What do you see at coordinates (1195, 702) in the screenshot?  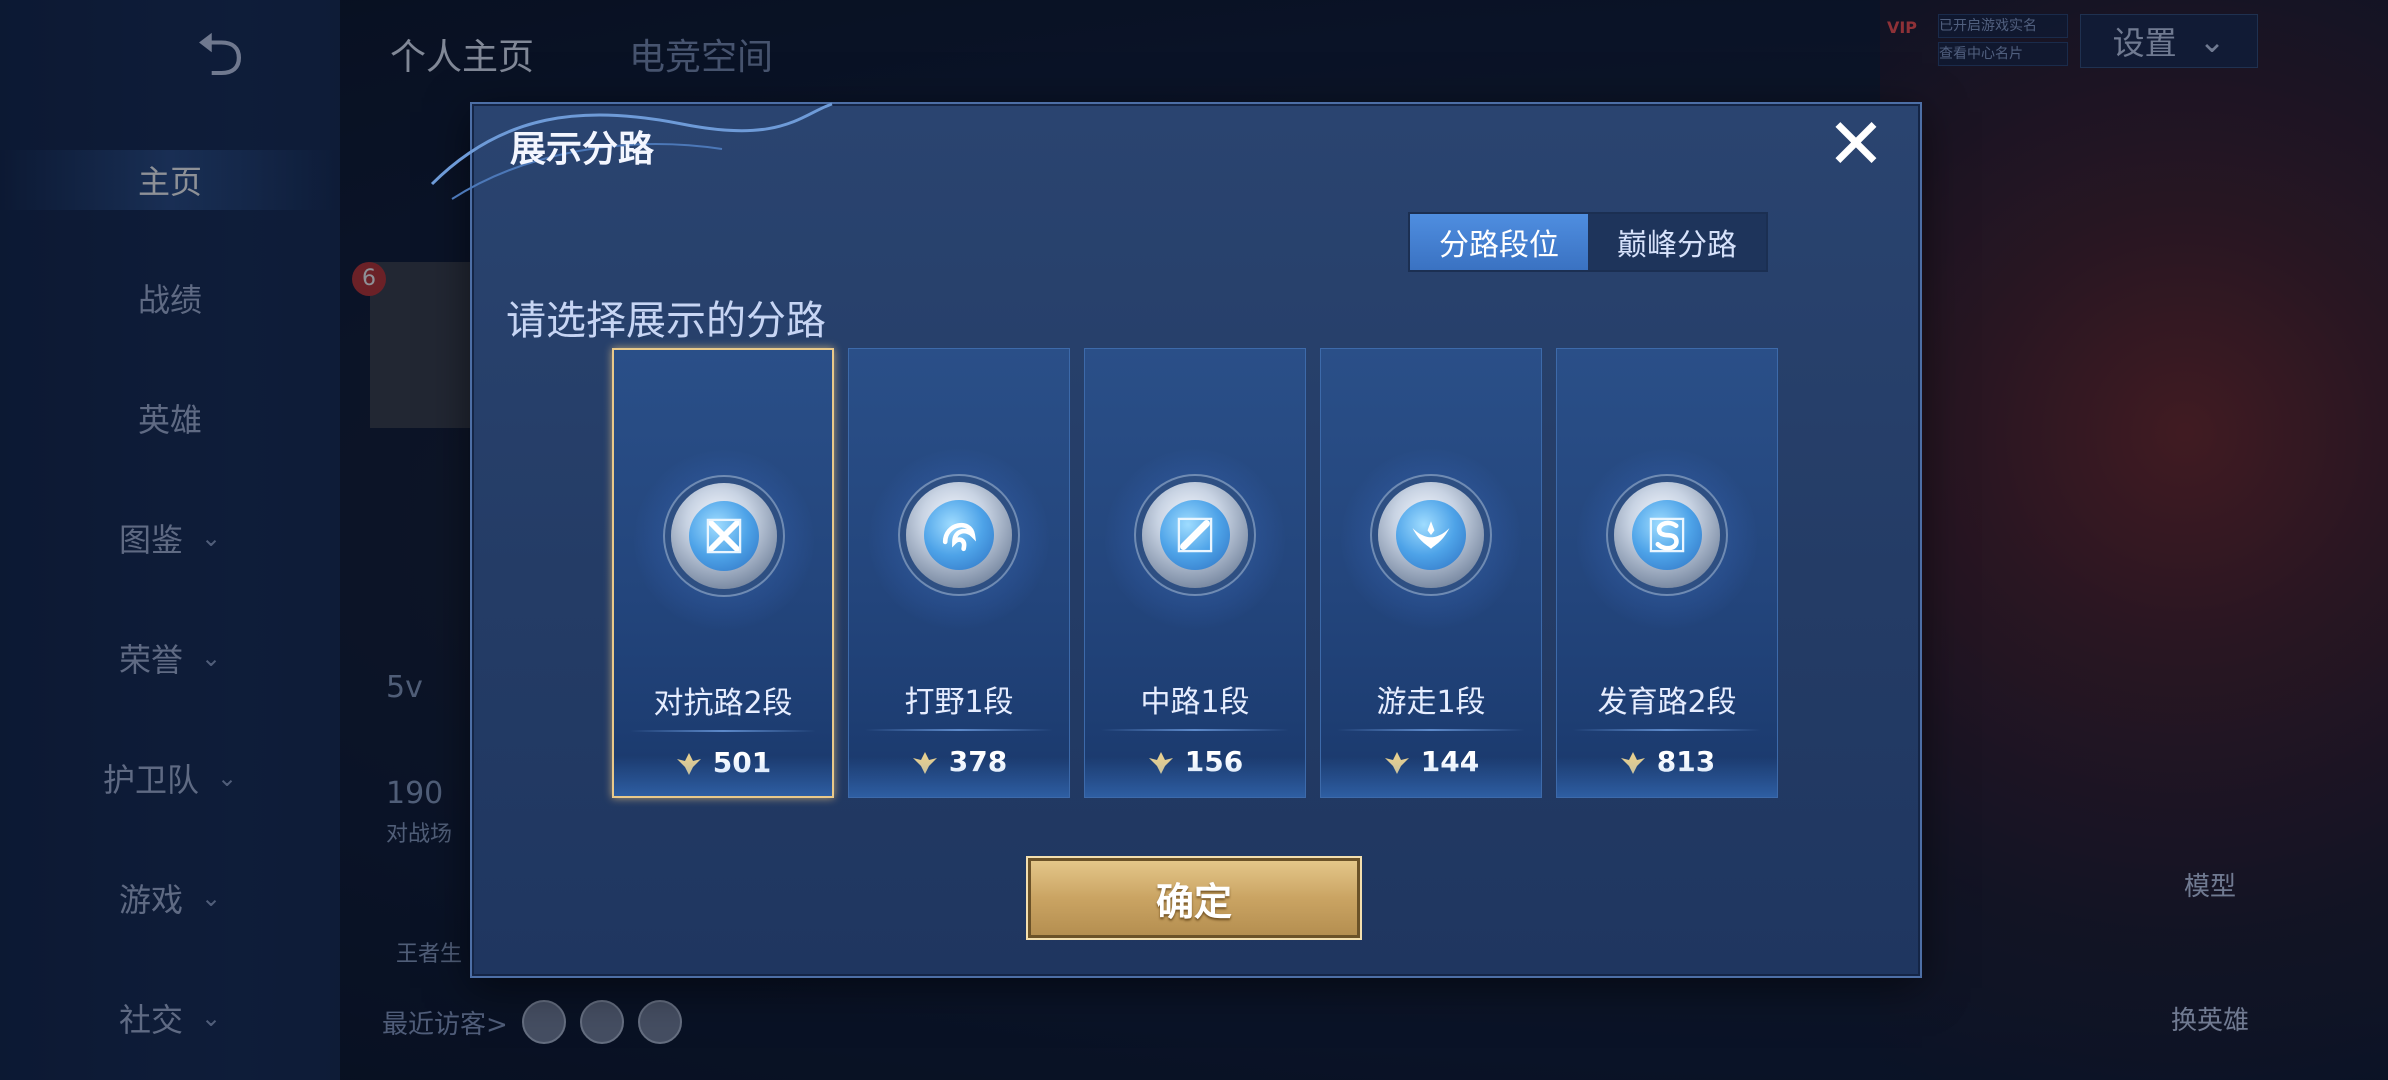 I see `lane-rank-label: 中路1段` at bounding box center [1195, 702].